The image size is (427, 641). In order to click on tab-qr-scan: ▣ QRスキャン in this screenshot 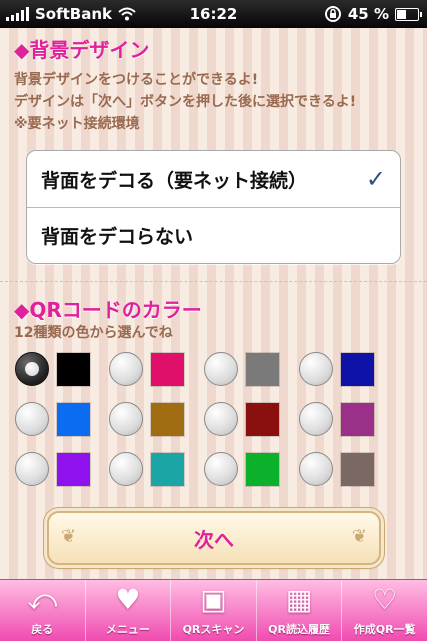, I will do `click(214, 610)`.